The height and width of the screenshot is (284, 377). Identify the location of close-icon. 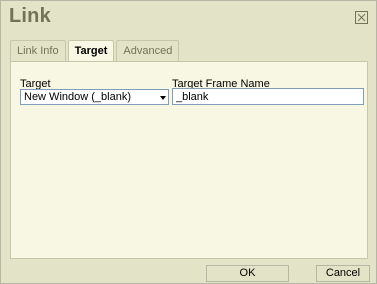
(361, 17).